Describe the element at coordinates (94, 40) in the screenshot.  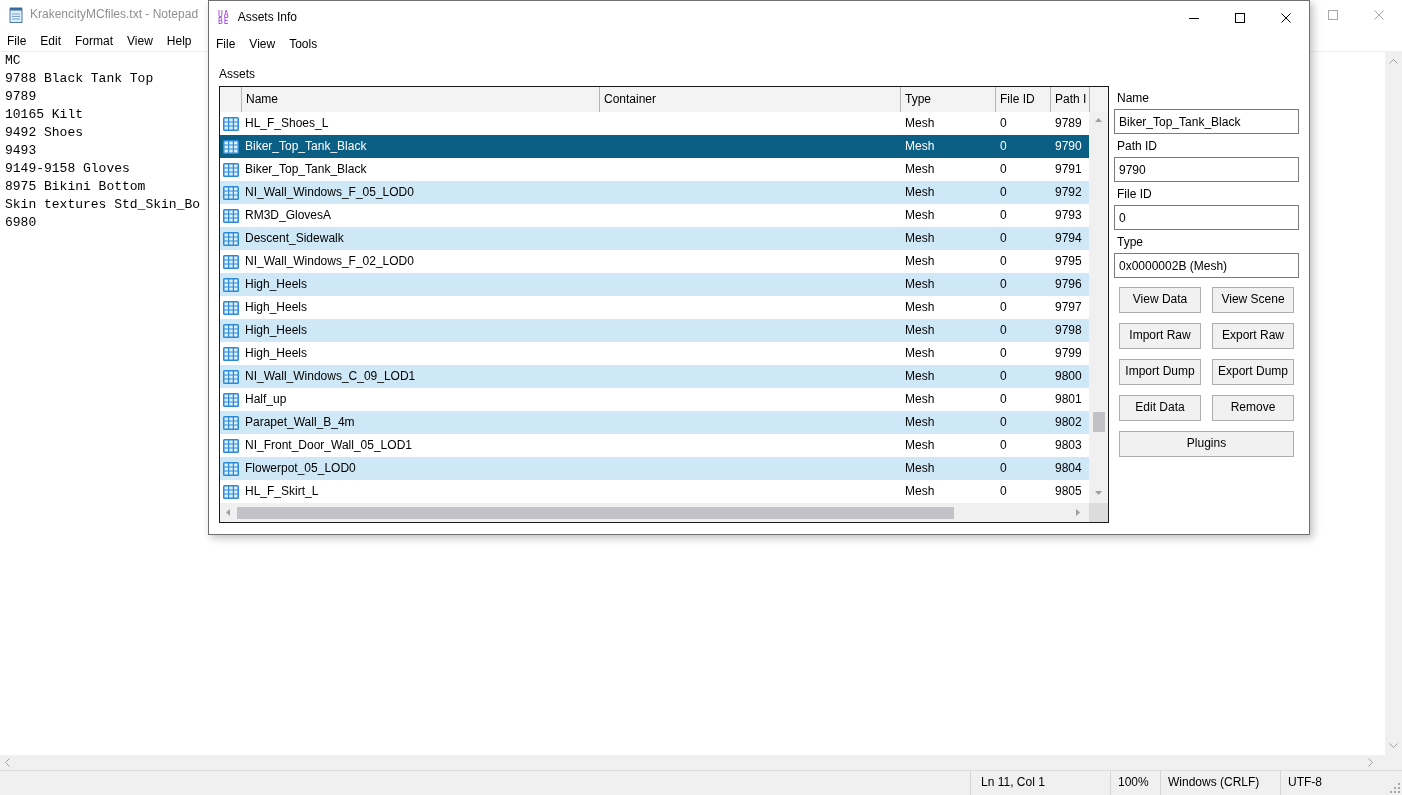
I see `menu-item: Format` at that location.